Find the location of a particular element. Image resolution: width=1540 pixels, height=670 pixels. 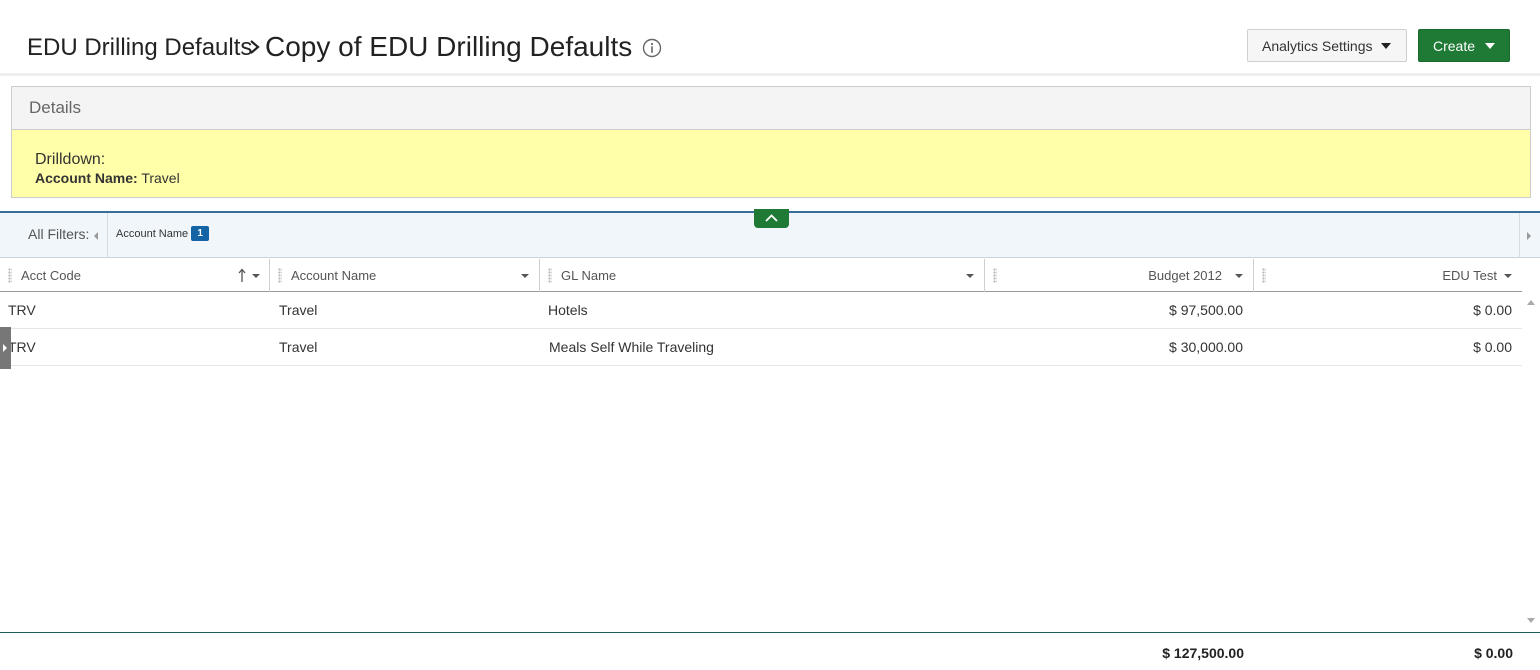

filter-count-badge: 1 is located at coordinates (200, 233).